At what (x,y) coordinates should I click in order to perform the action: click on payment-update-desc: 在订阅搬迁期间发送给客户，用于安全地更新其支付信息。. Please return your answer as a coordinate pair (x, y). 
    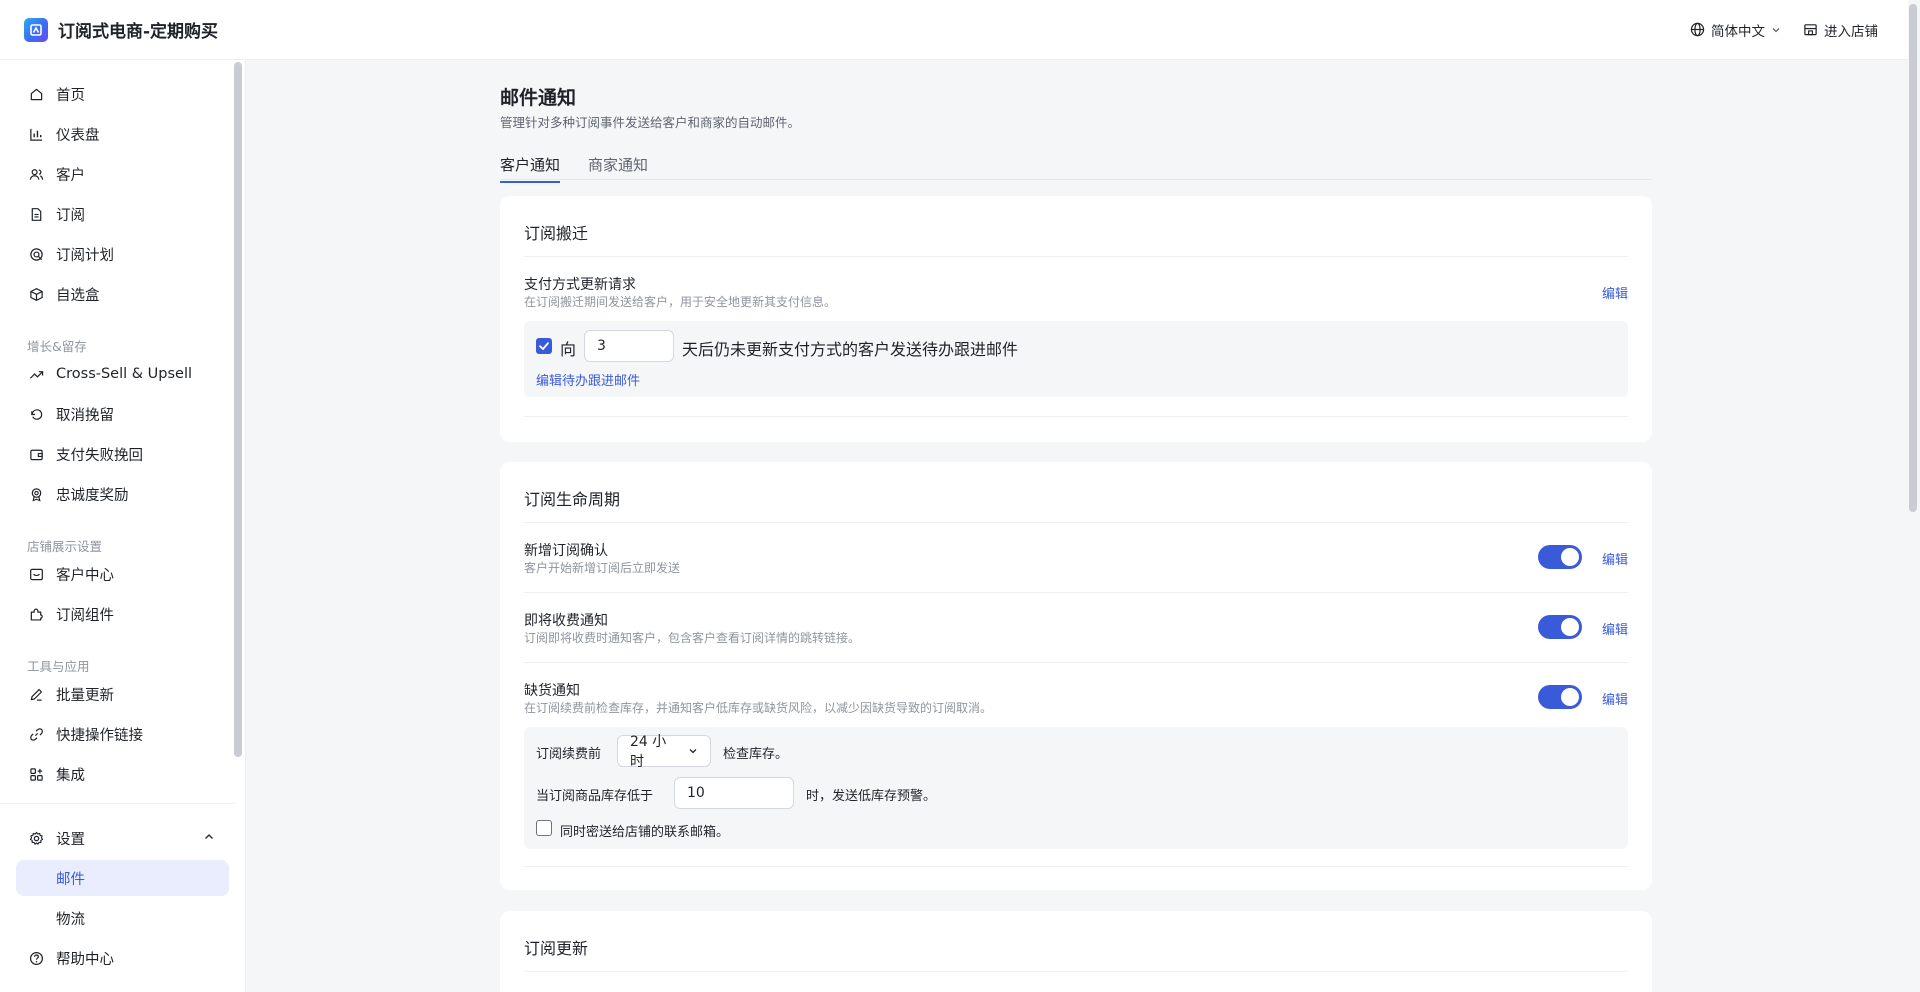
    Looking at the image, I should click on (680, 302).